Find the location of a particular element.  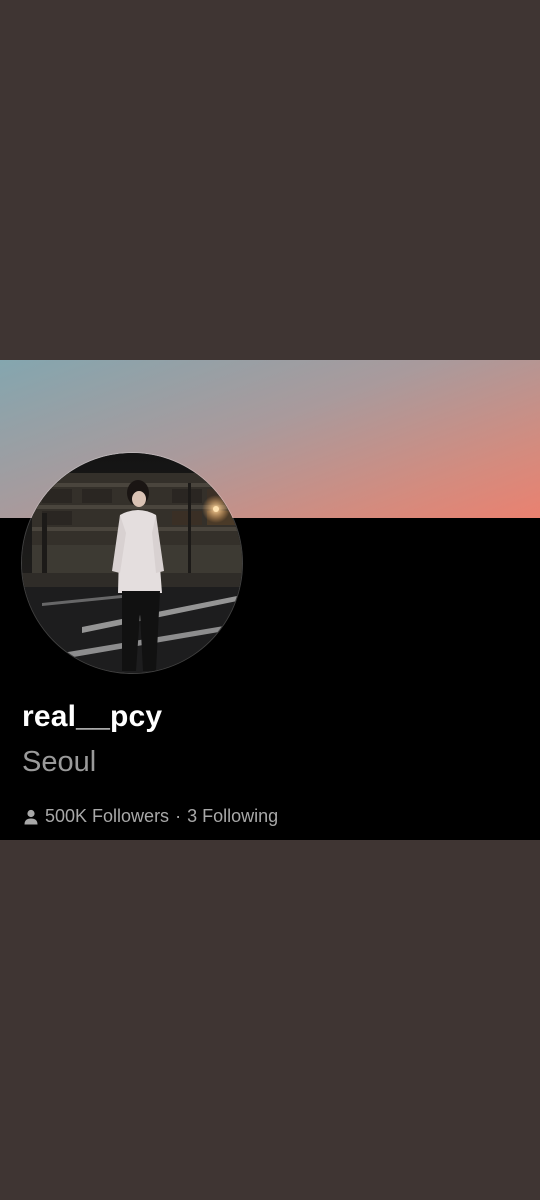

person-icon is located at coordinates (31, 817).